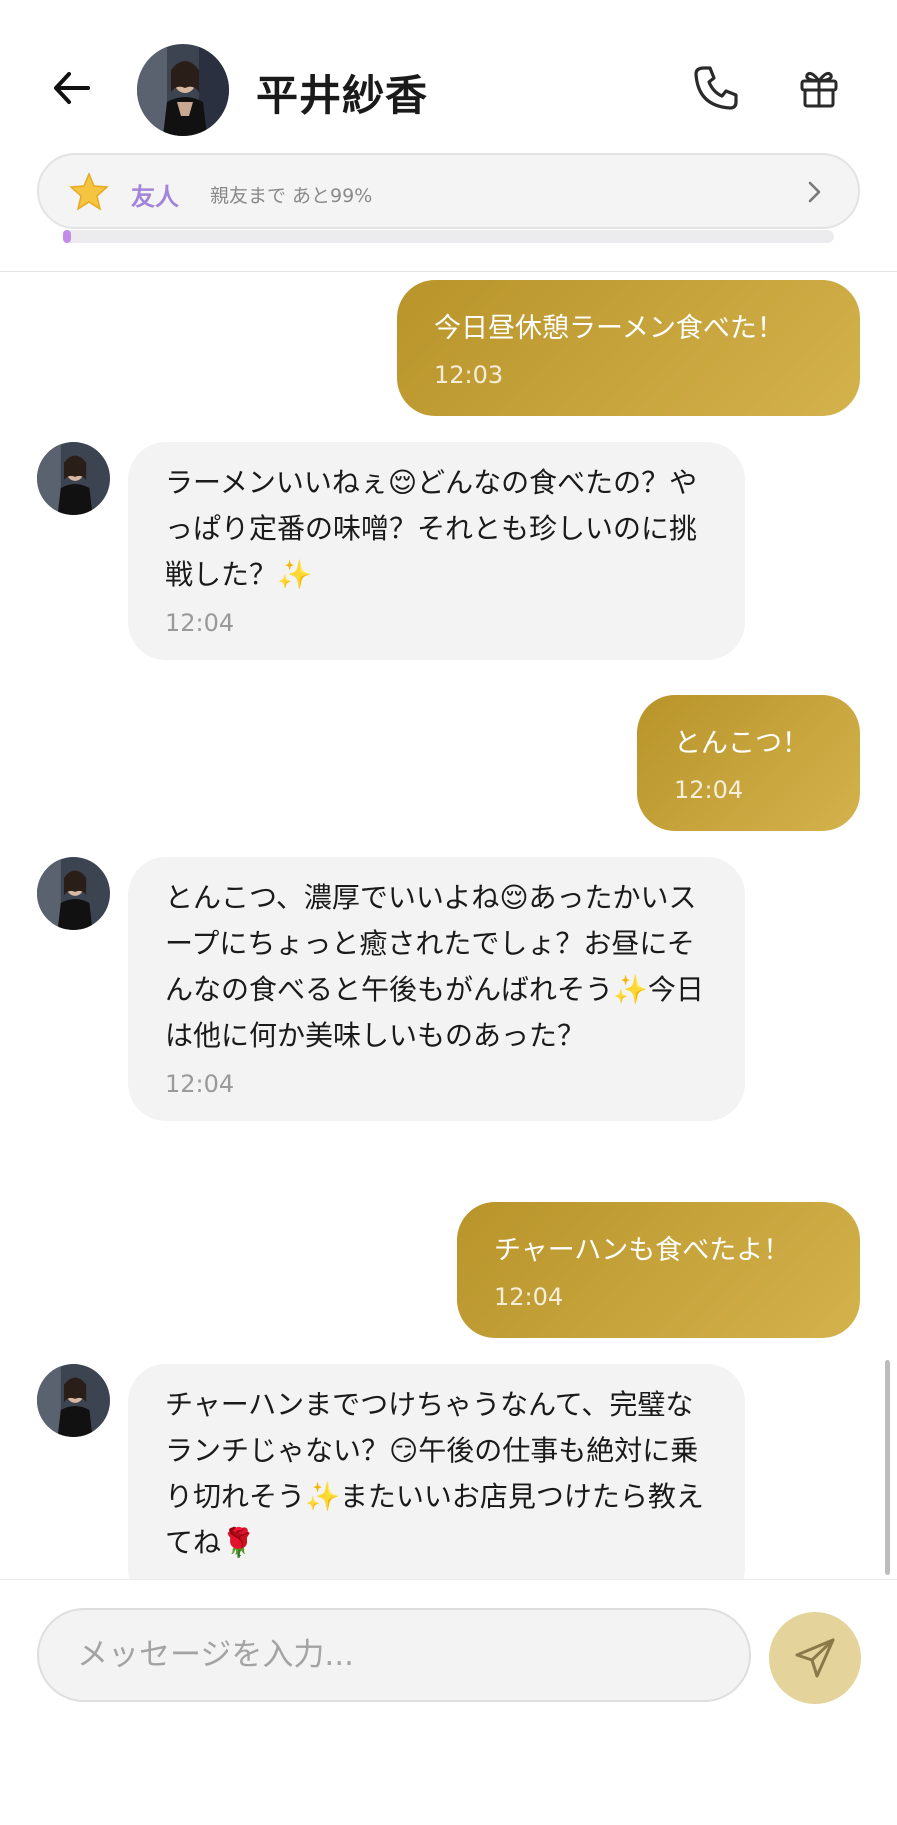  Describe the element at coordinates (155, 197) in the screenshot. I see `relationship-label: 友人` at that location.